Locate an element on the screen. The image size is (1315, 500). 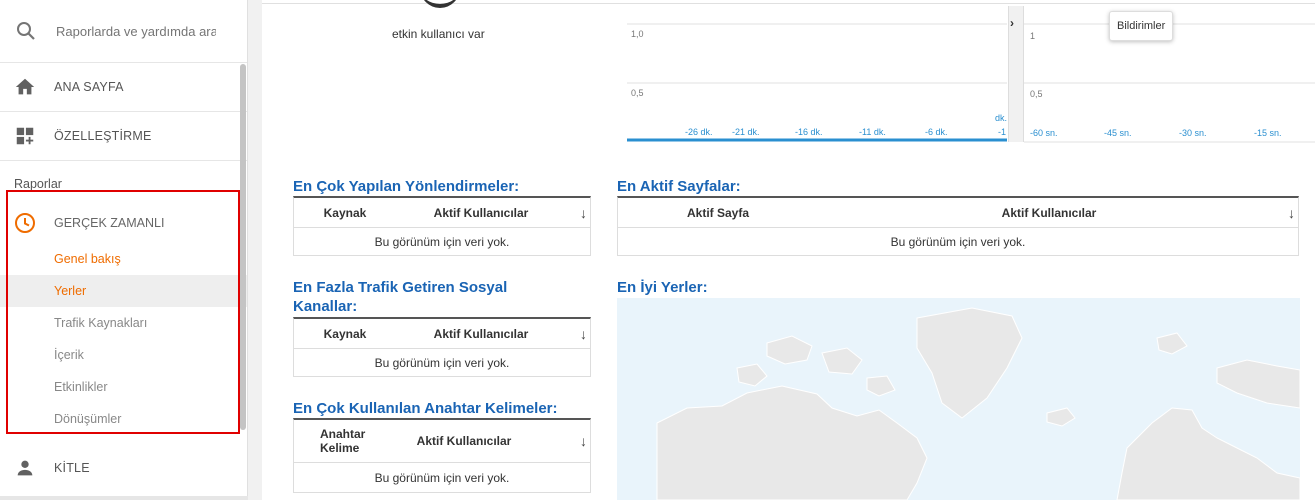
x-tick-label: -60 sn. is located at coordinates (1044, 133).